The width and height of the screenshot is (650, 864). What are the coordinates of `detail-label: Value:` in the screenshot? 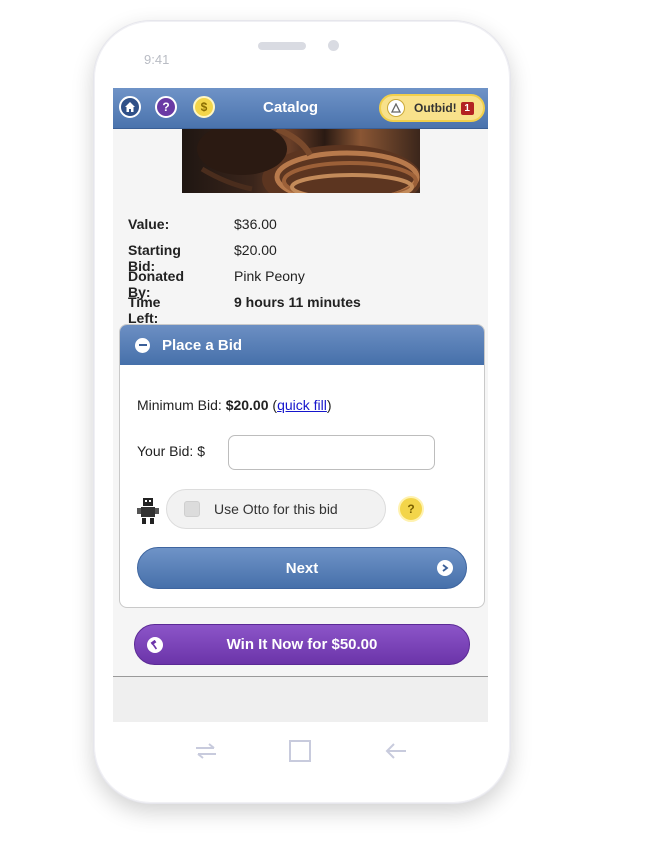 It's located at (149, 224).